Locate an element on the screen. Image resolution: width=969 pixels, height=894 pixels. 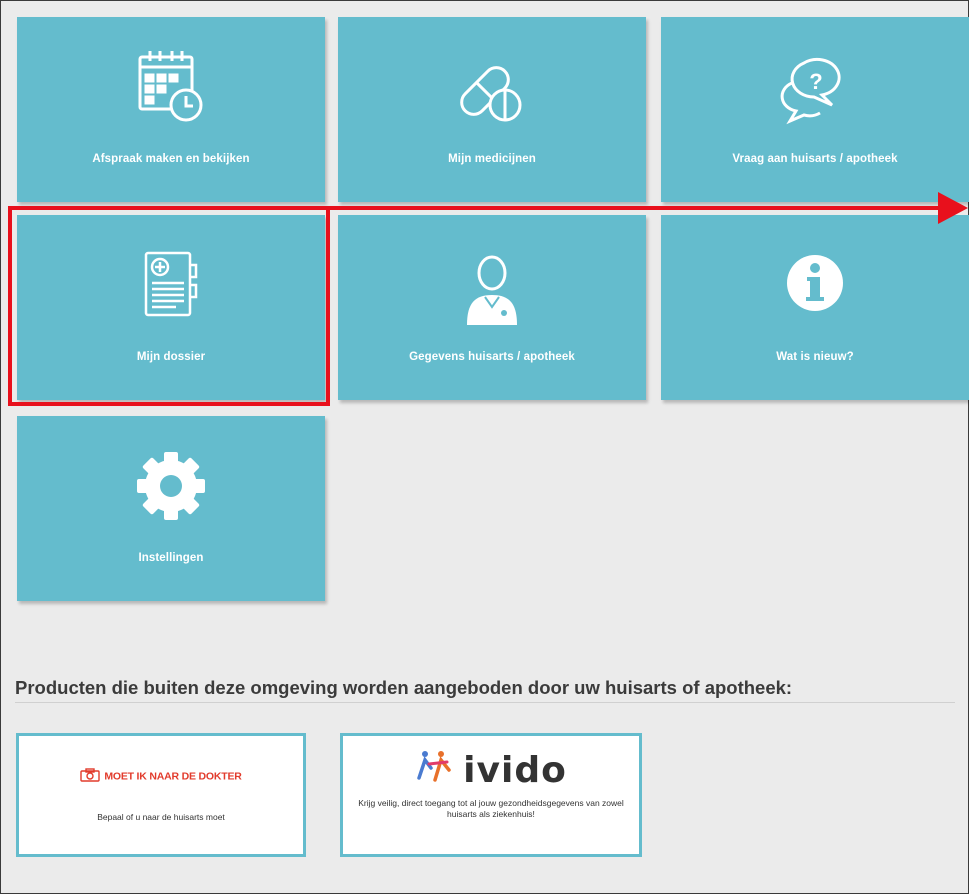
tile-label: Instellingen is located at coordinates (171, 558).